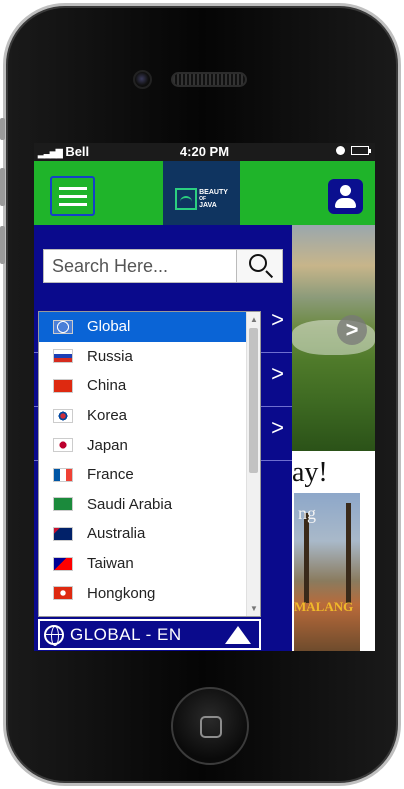 This screenshot has width=404, height=789. I want to click on language-option: China, so click(143, 386).